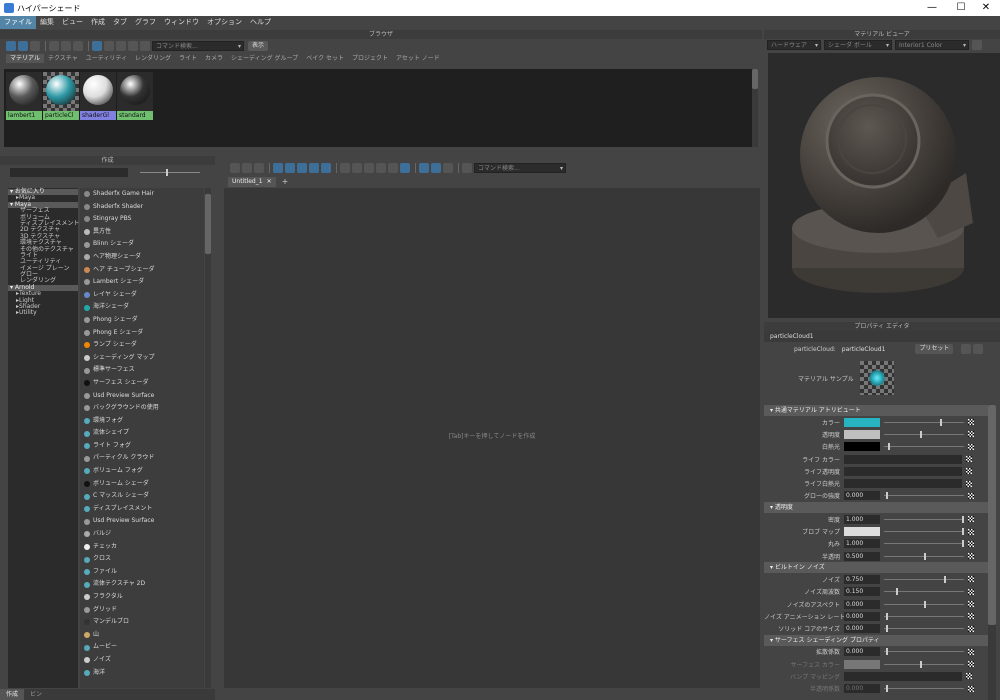  Describe the element at coordinates (144, 521) in the screenshot. I see `node-item: Usd Preview Surface` at that location.